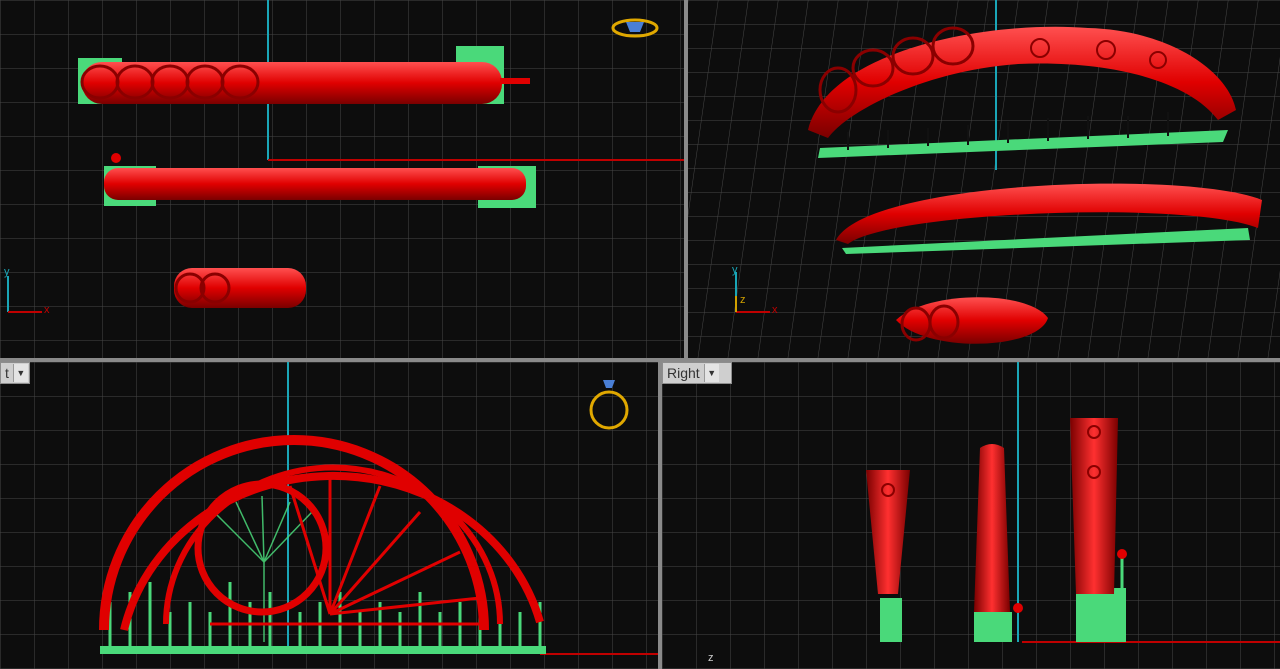 Image resolution: width=1280 pixels, height=669 pixels. Describe the element at coordinates (323, 650) in the screenshot. I see `support-base` at that location.